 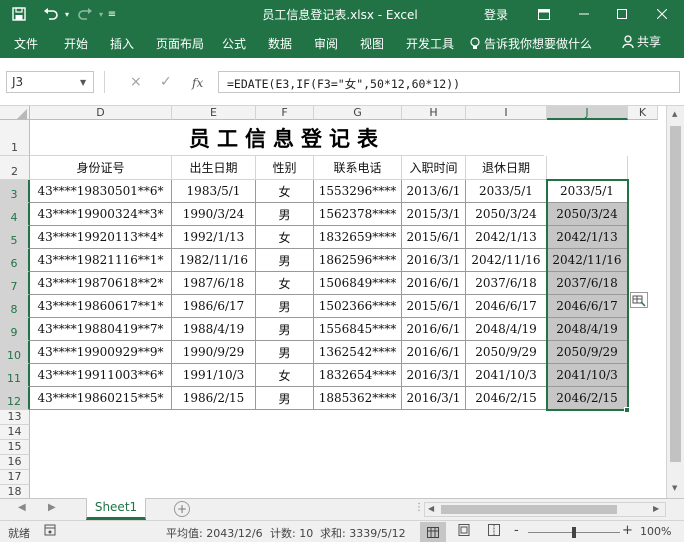 What do you see at coordinates (434, 375) in the screenshot?
I see `cell-h11: 2016/3/1` at bounding box center [434, 375].